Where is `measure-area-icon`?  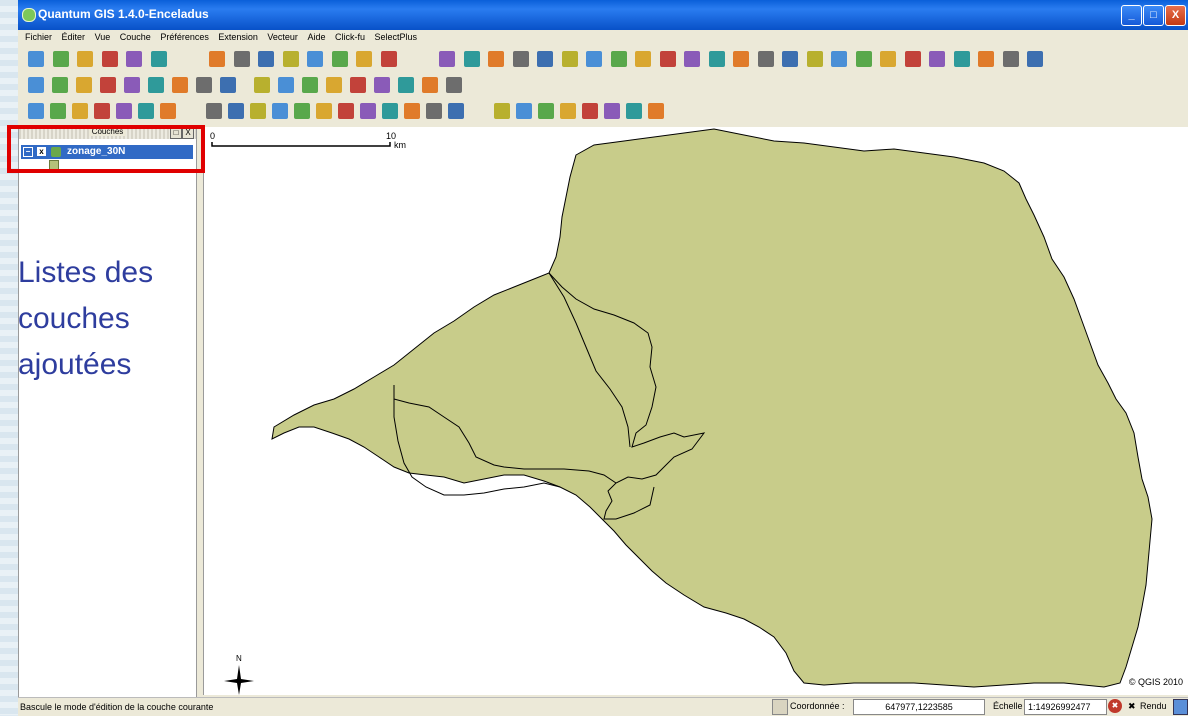
measure-area-icon is located at coordinates (156, 85).